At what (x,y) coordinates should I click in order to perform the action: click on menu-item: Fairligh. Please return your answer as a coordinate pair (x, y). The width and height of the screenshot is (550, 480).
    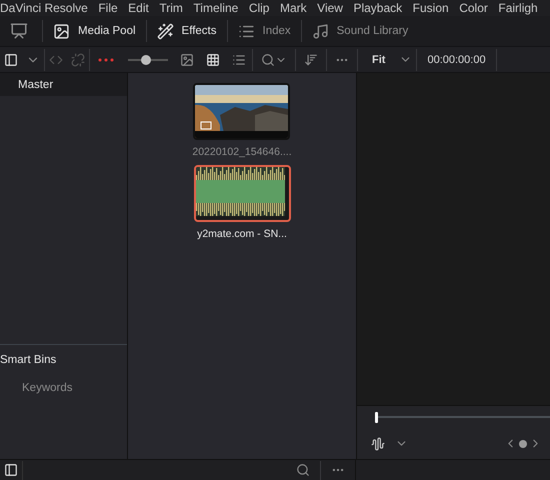
    Looking at the image, I should click on (518, 8).